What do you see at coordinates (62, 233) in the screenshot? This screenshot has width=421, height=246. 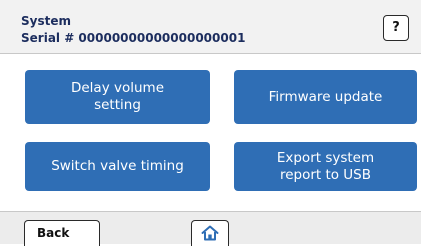 I see `back-button: Back` at bounding box center [62, 233].